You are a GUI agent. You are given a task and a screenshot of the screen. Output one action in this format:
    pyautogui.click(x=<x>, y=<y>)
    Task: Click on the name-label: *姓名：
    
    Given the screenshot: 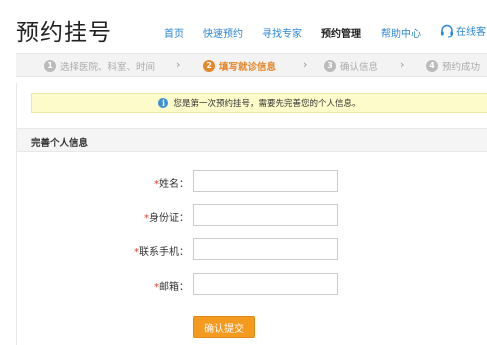 What is the action you would take?
    pyautogui.click(x=171, y=182)
    